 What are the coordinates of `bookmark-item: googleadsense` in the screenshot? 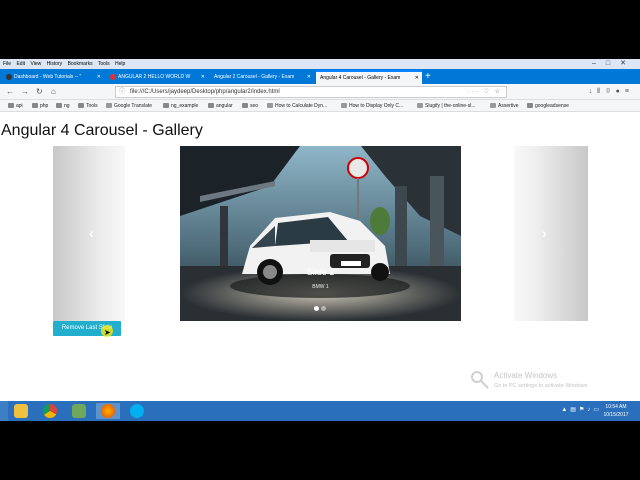 It's located at (548, 106).